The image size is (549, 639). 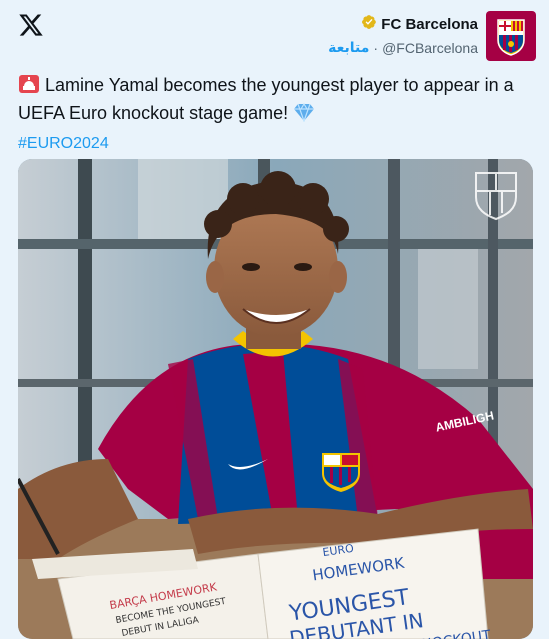 What do you see at coordinates (429, 24) in the screenshot?
I see `account-name: FC Barcelona` at bounding box center [429, 24].